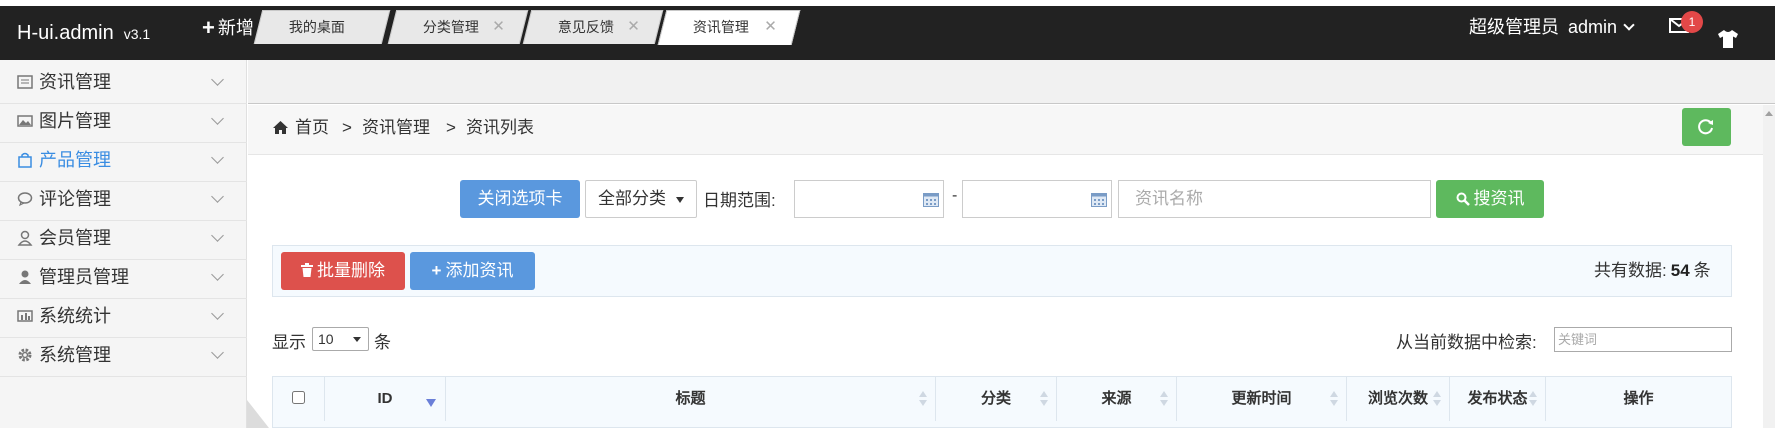 The width and height of the screenshot is (1775, 428). Describe the element at coordinates (1643, 339) in the screenshot. I see `filter-input: 关键词` at that location.